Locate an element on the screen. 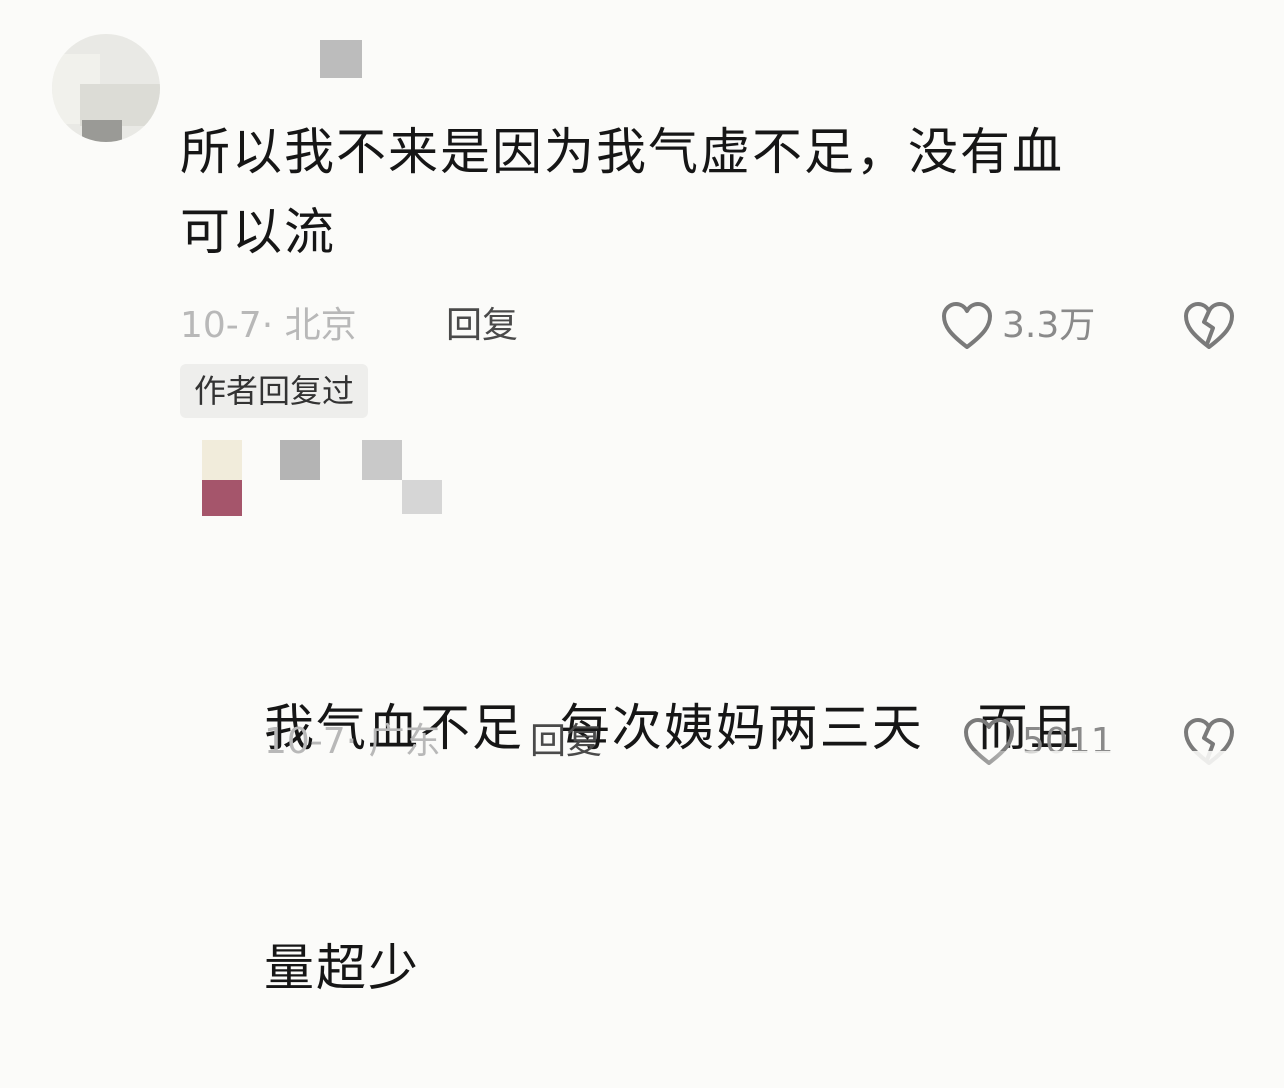  reply-avatar is located at coordinates (222, 460).